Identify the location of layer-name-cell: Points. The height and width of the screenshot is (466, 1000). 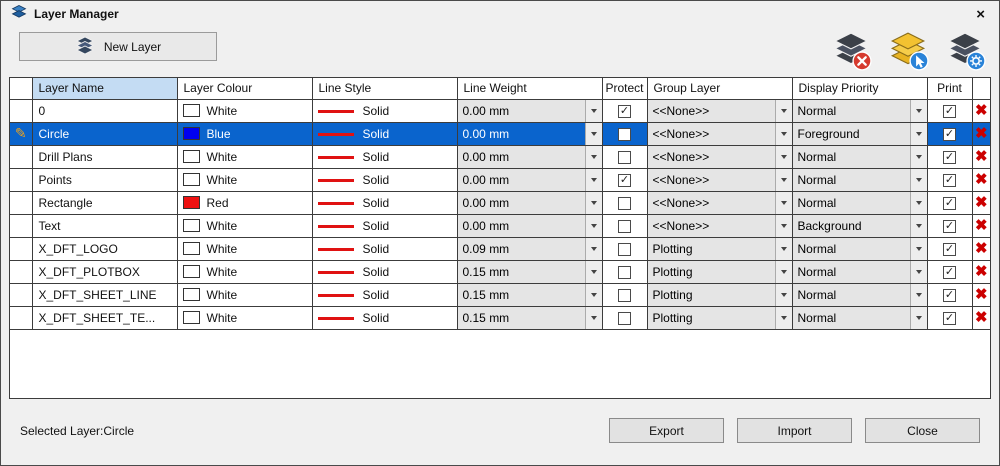
(105, 180).